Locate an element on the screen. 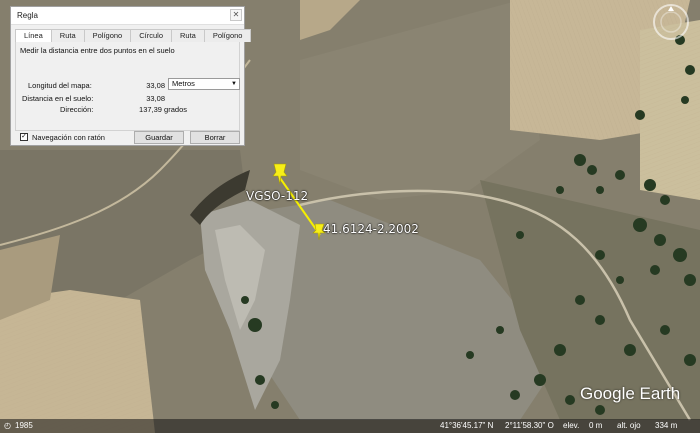  map-length-label: Longitud del mapa: is located at coordinates (60, 85).